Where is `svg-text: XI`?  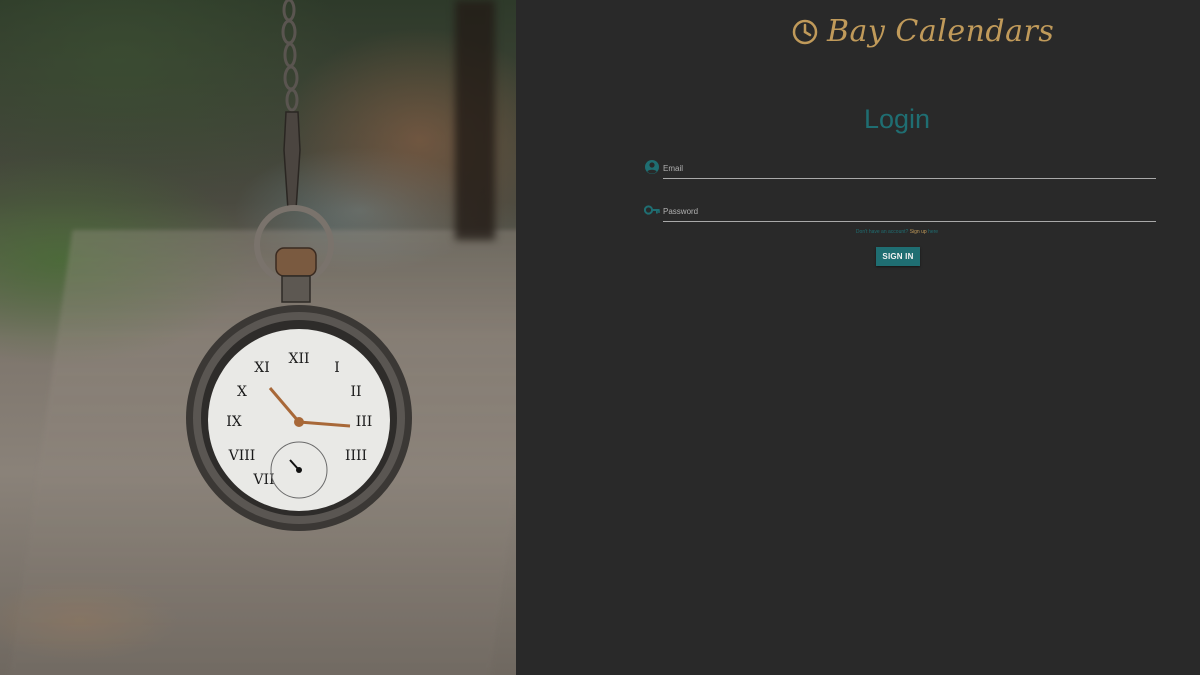
svg-text: XI is located at coordinates (262, 368).